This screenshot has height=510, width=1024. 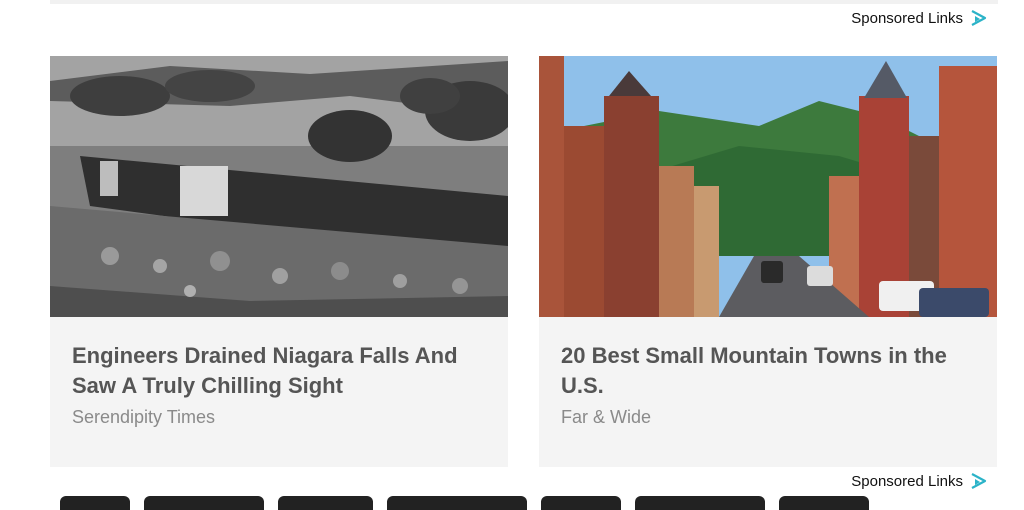 I want to click on sponsored-links-top: Sponsored Links, so click(x=919, y=18).